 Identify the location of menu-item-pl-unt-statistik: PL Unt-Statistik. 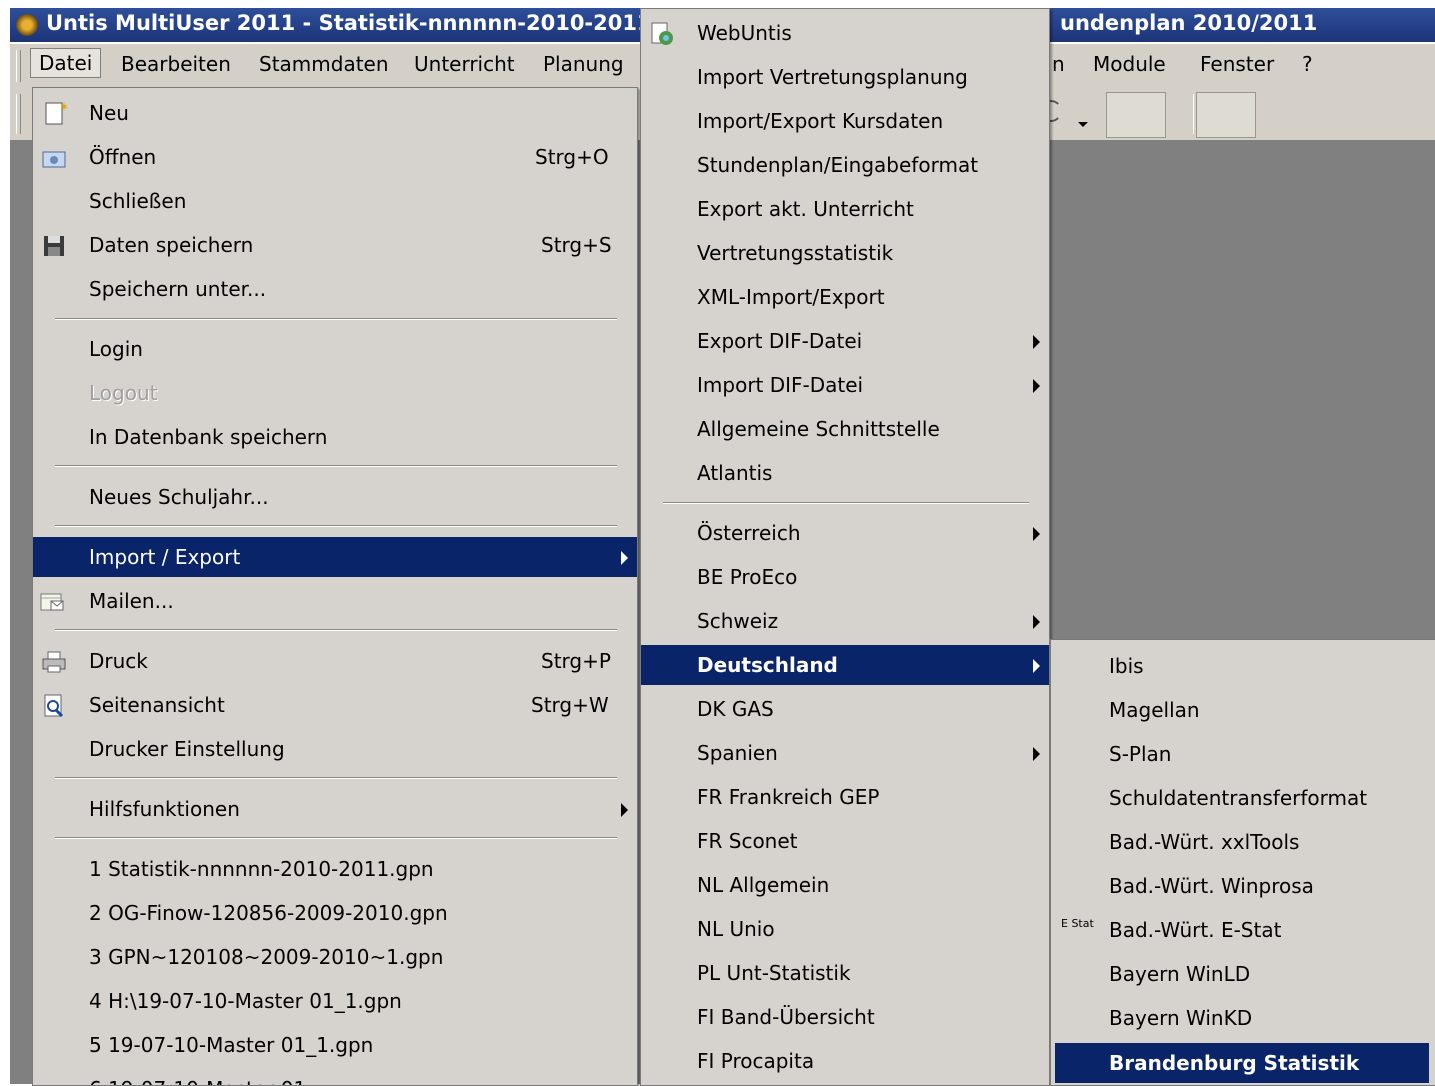
(845, 973).